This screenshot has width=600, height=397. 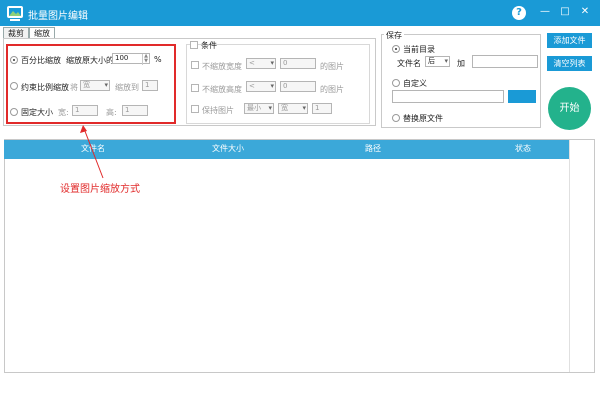 What do you see at coordinates (252, 86) in the screenshot?
I see `no-height-op-value: <` at bounding box center [252, 86].